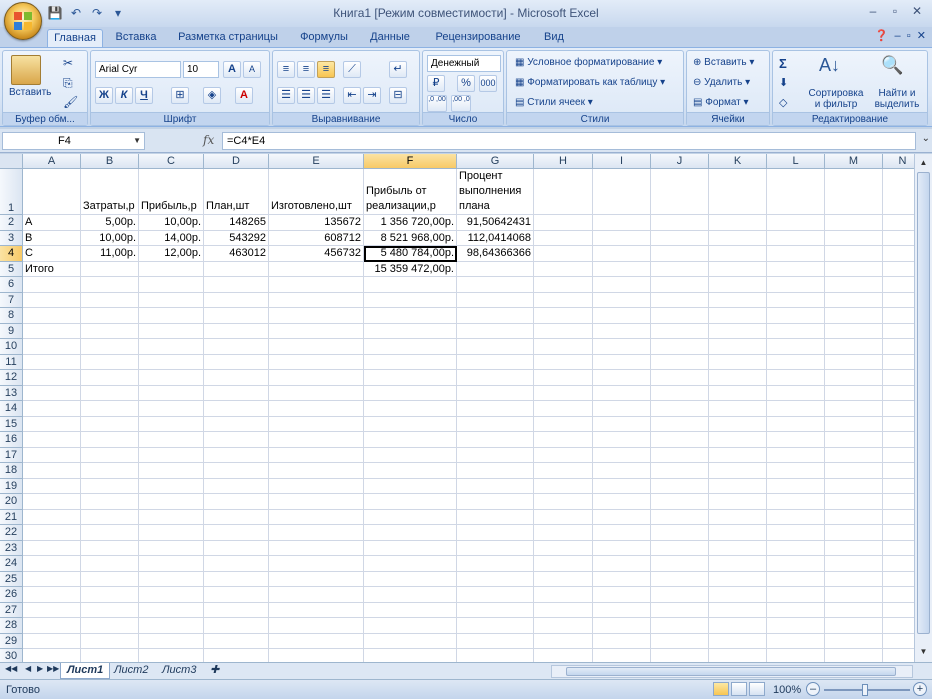 This screenshot has width=932, height=699. What do you see at coordinates (11, 269) in the screenshot?
I see `row-header-5: 5` at bounding box center [11, 269].